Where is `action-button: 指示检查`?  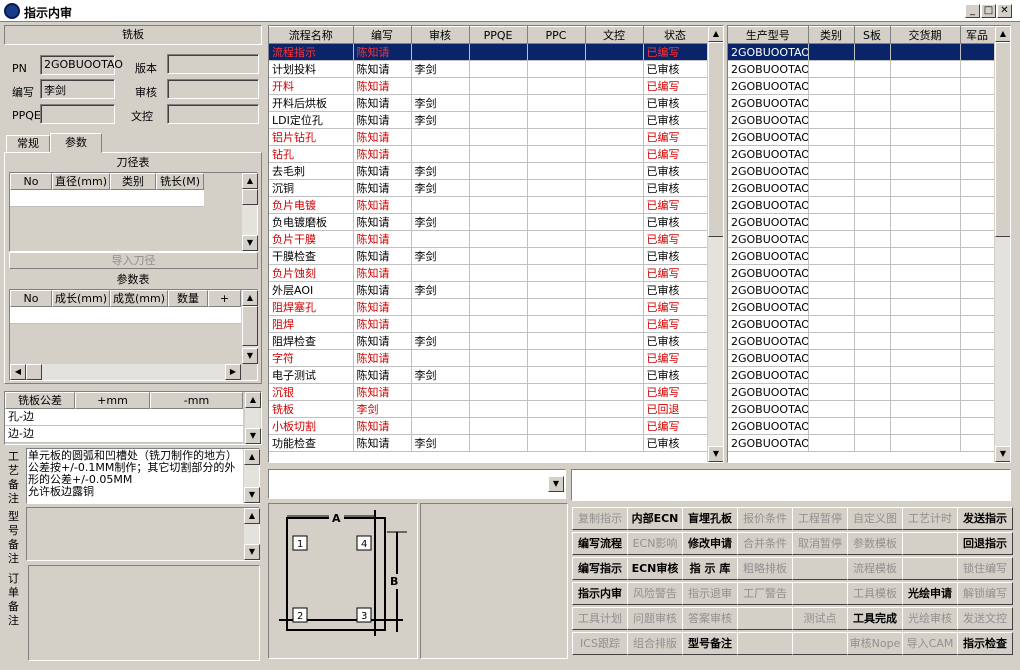
action-button: 指示检查 is located at coordinates (985, 643).